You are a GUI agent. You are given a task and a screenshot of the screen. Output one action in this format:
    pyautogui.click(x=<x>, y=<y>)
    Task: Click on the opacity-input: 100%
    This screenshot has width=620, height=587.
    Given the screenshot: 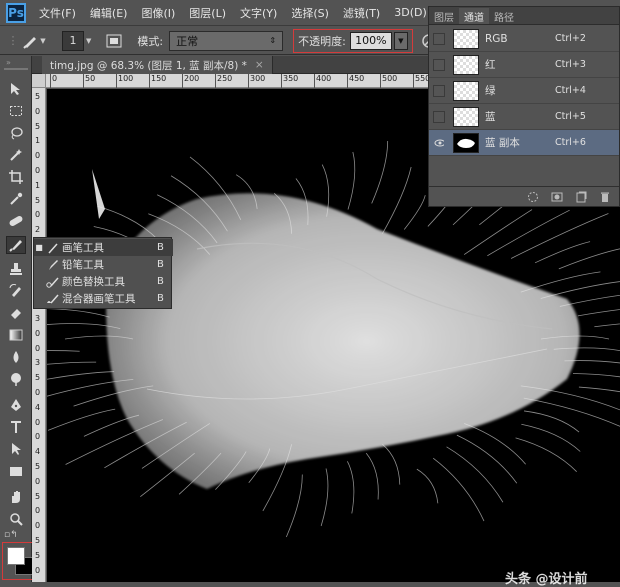 What is the action you would take?
    pyautogui.click(x=370, y=40)
    